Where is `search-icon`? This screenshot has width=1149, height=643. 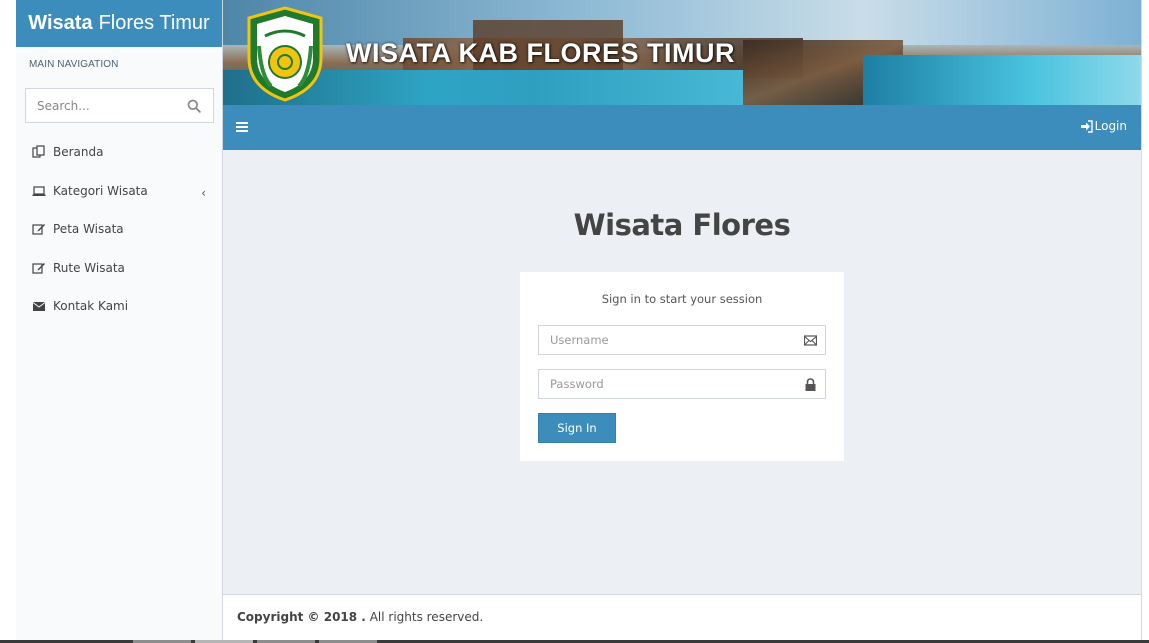 search-icon is located at coordinates (194, 106).